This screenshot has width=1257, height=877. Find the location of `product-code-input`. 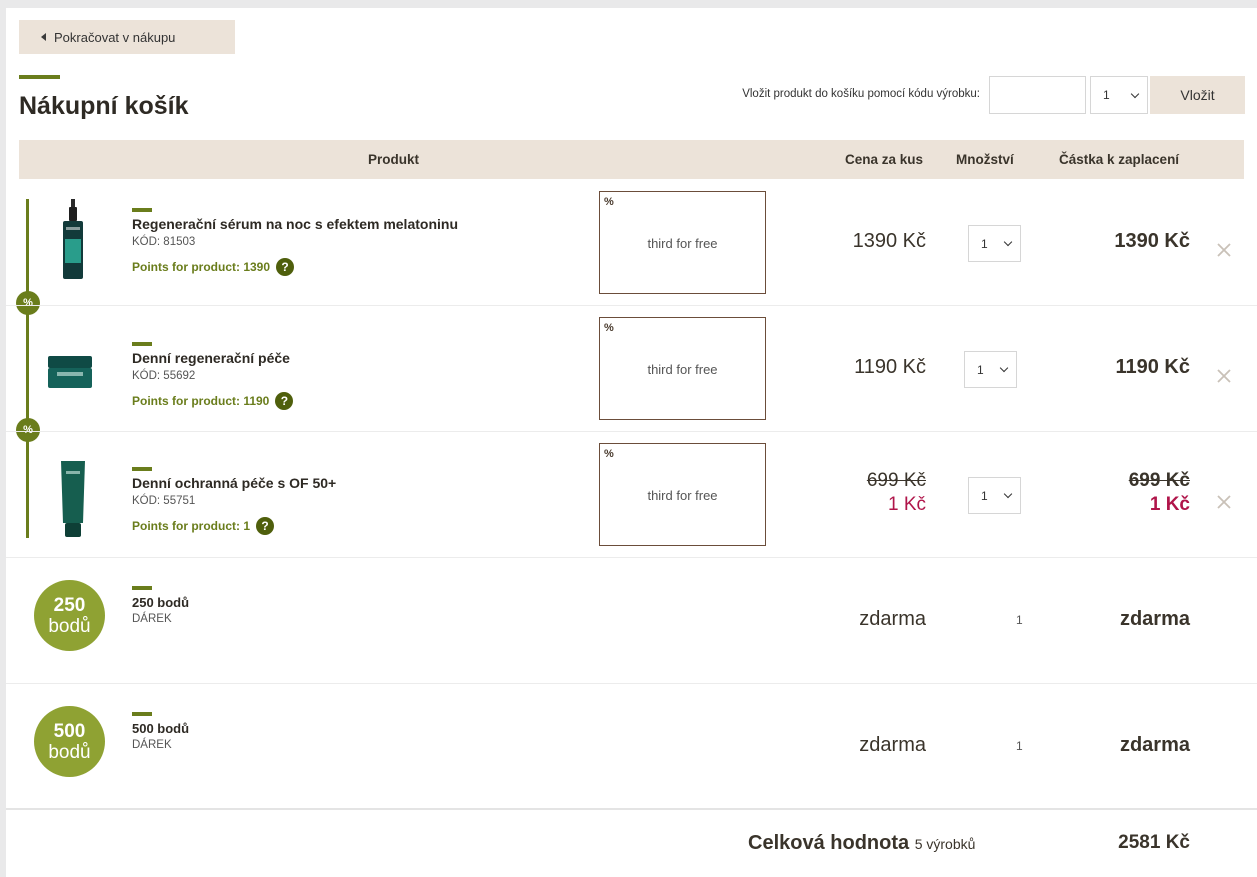

product-code-input is located at coordinates (1037, 95).